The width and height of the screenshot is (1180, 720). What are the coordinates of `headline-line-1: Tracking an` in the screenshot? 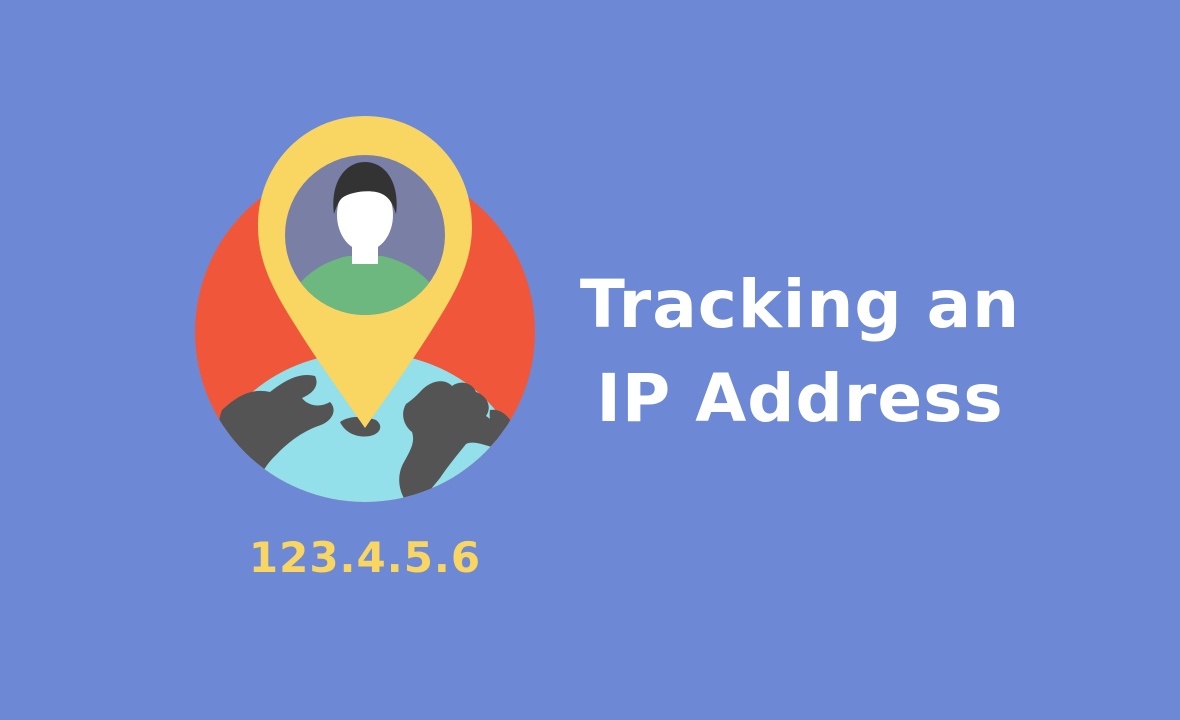 It's located at (800, 304).